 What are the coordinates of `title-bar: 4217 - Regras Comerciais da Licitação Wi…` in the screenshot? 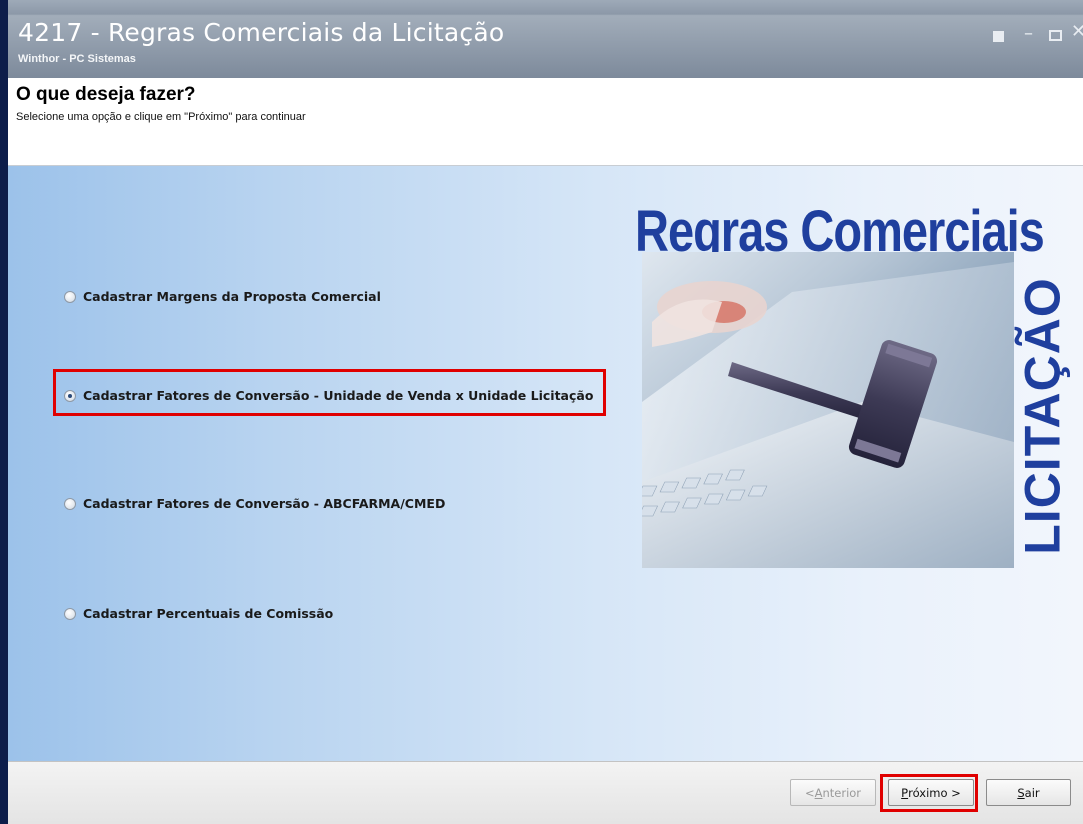 It's located at (545, 39).